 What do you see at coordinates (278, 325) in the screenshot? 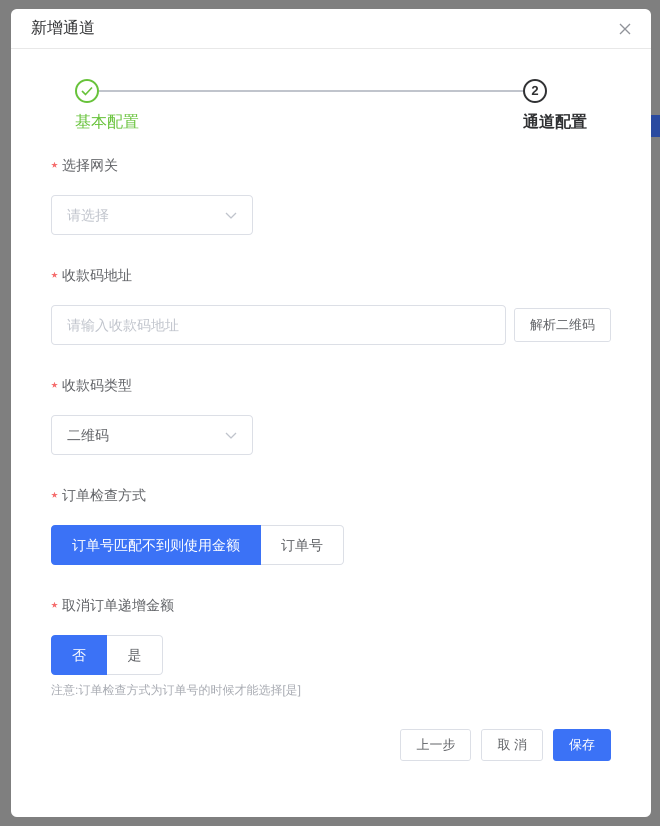
I see `input-field: 请输入收款码地址` at bounding box center [278, 325].